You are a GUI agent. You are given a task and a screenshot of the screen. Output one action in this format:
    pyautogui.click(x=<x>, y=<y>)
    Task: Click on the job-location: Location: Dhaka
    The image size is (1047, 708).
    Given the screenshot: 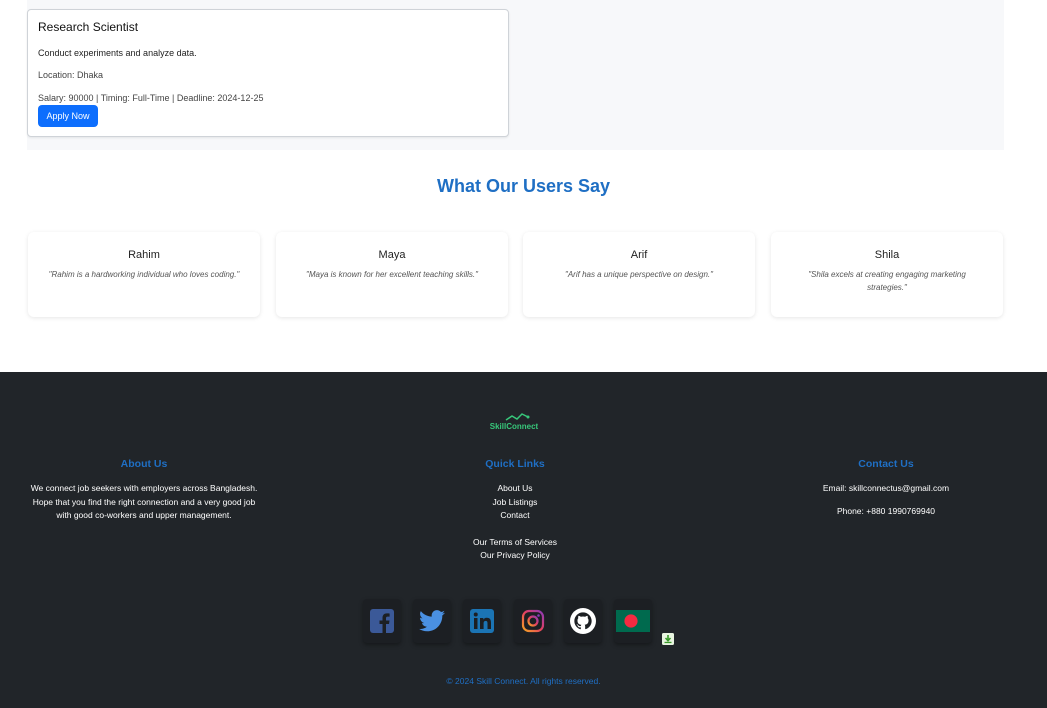 What is the action you would take?
    pyautogui.click(x=71, y=75)
    